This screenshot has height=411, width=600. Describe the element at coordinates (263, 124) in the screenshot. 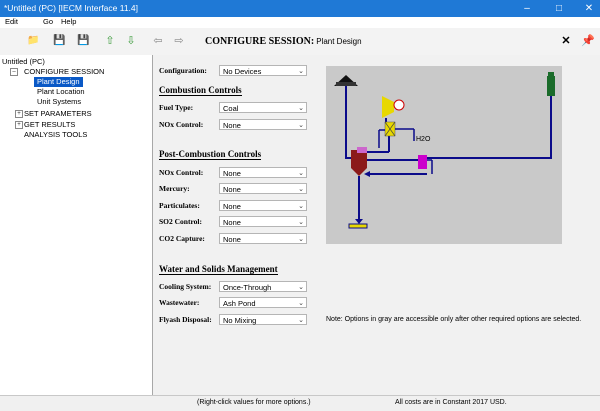

I see `nox-control-combustion-select: None ⌄` at that location.